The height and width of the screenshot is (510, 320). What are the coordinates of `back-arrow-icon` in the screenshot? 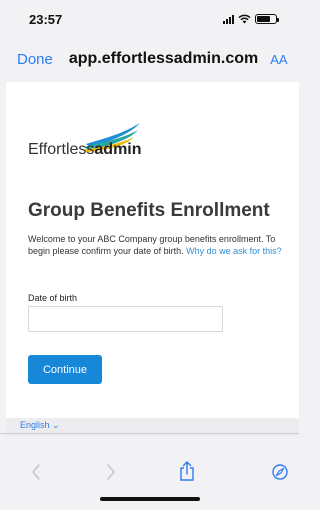 It's located at (36, 472).